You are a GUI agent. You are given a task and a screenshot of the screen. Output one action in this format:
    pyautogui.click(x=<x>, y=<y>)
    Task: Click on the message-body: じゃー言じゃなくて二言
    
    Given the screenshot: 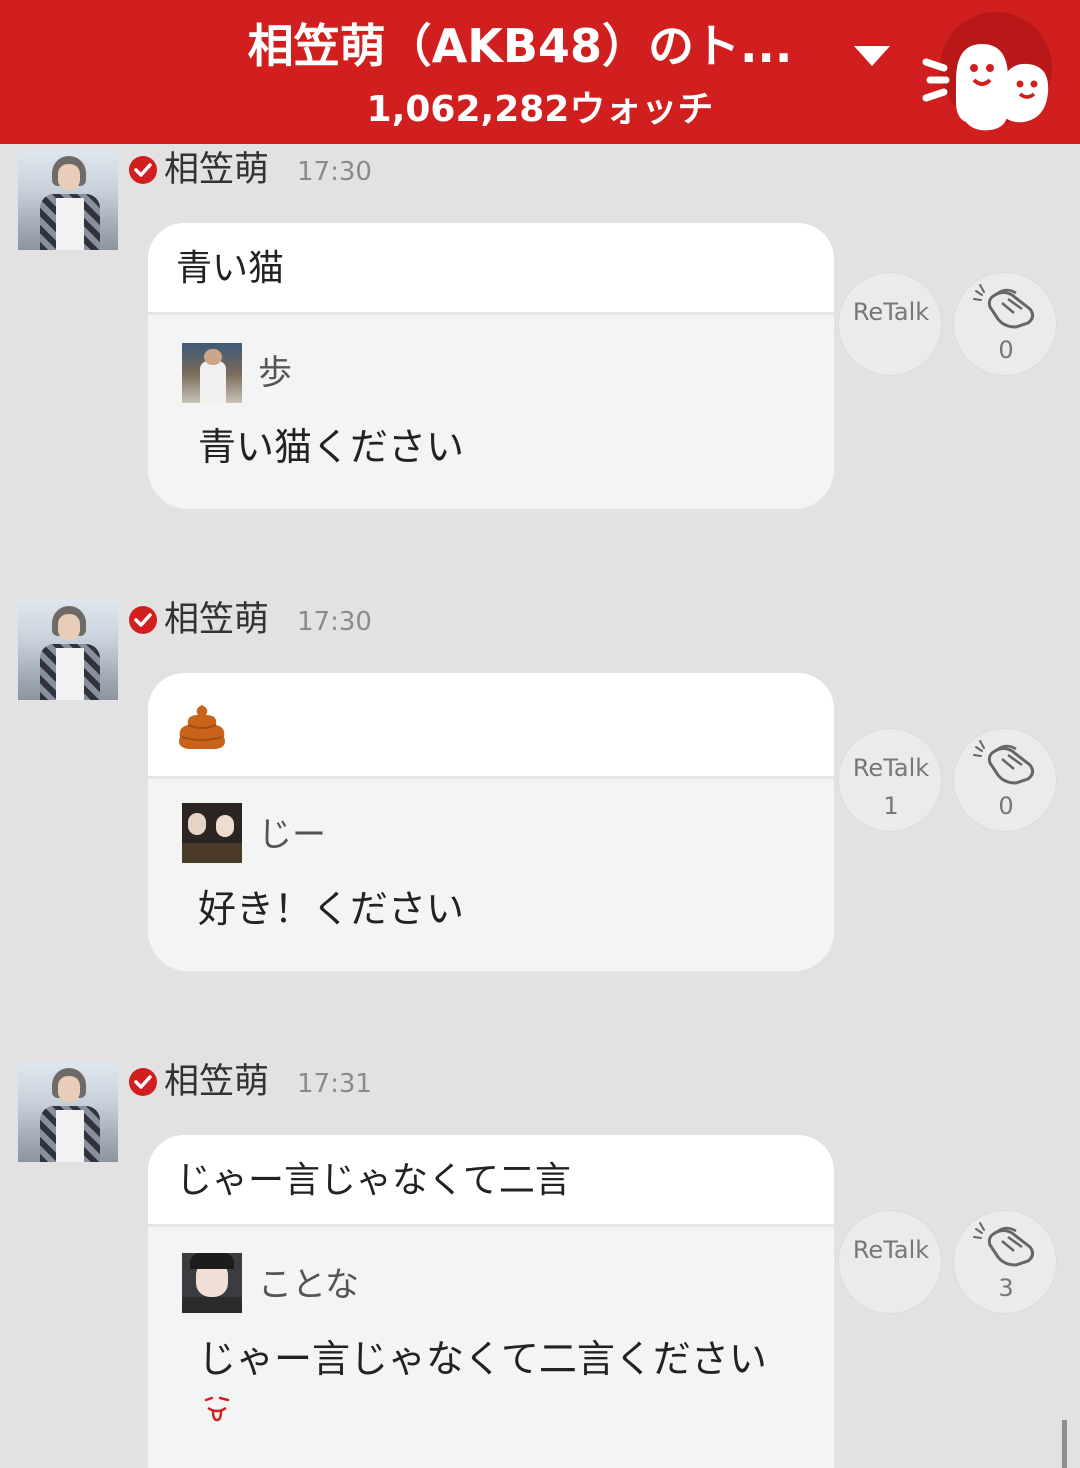 What is the action you would take?
    pyautogui.click(x=491, y=1181)
    